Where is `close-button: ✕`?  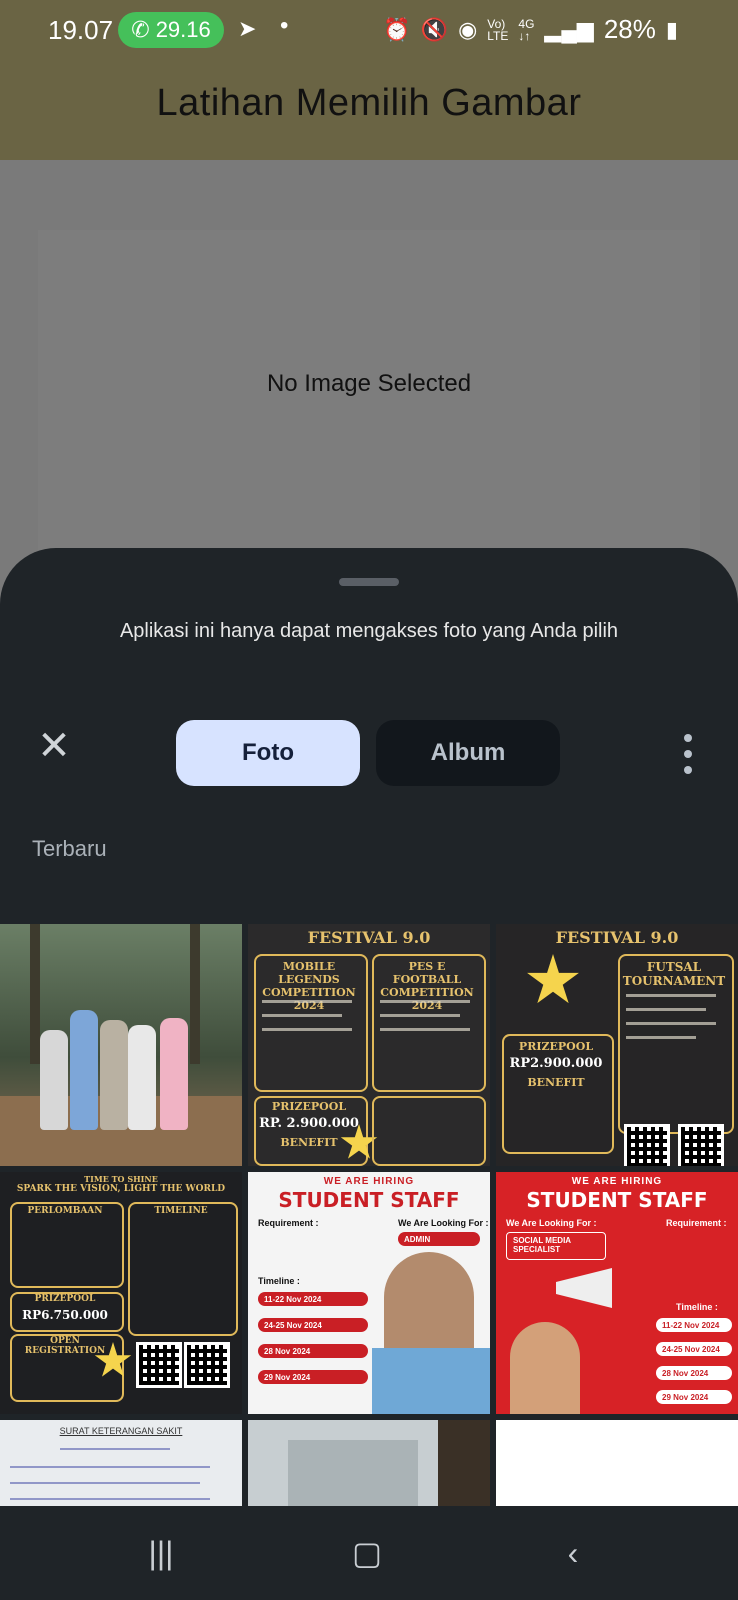 close-button: ✕ is located at coordinates (54, 746).